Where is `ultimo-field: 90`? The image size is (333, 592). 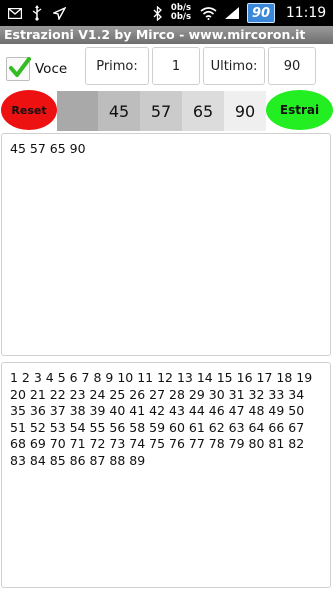
ultimo-field: 90 is located at coordinates (292, 66).